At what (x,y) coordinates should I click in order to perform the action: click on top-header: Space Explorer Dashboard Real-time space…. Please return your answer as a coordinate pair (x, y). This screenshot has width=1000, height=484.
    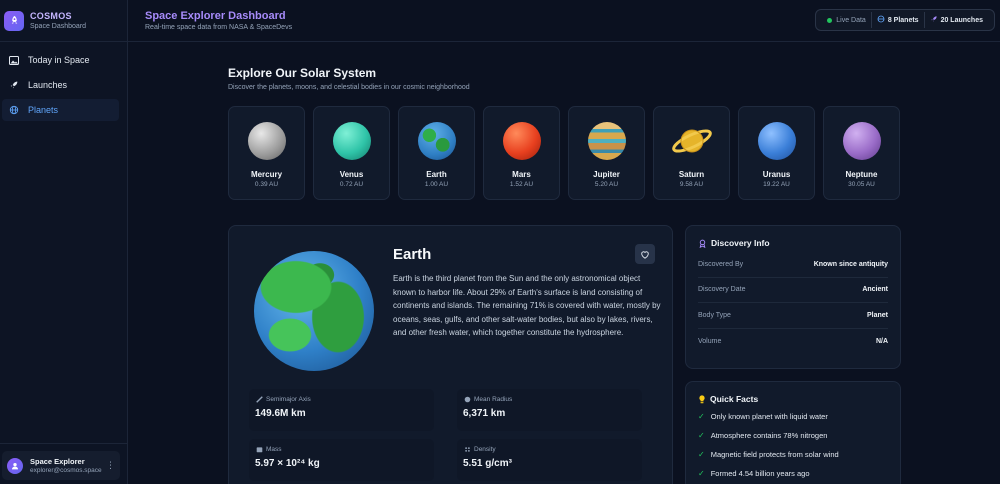
    Looking at the image, I should click on (564, 21).